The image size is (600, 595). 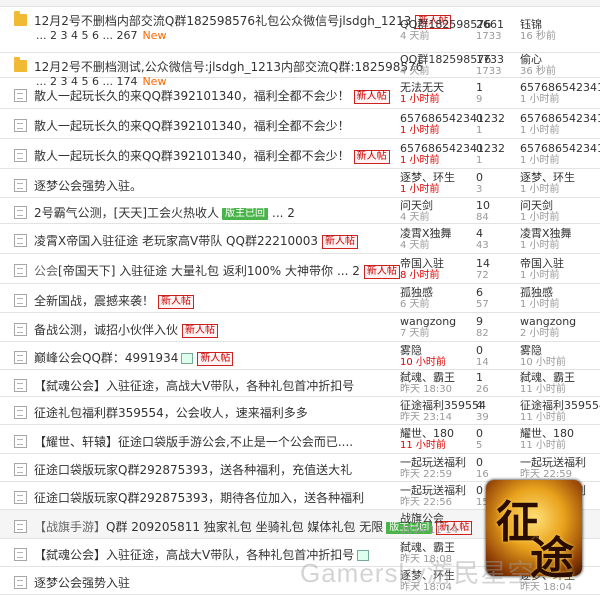 I want to click on thread-author: 一起玩送福利 昨天 22:56, so click(x=433, y=497).